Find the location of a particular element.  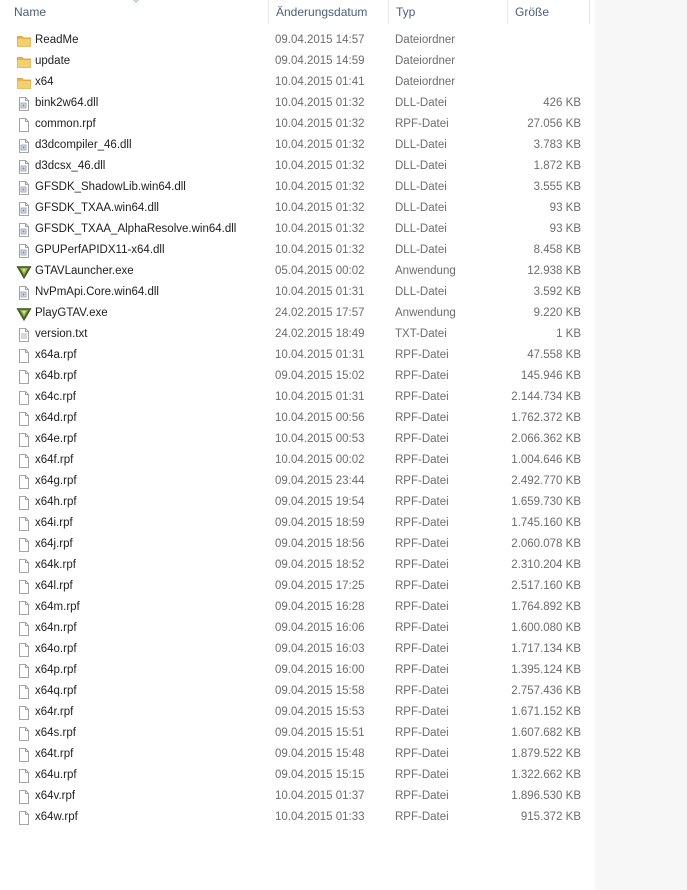

file-row: x64 10.04.2015 01:41 Dateiordner is located at coordinates (297, 82).